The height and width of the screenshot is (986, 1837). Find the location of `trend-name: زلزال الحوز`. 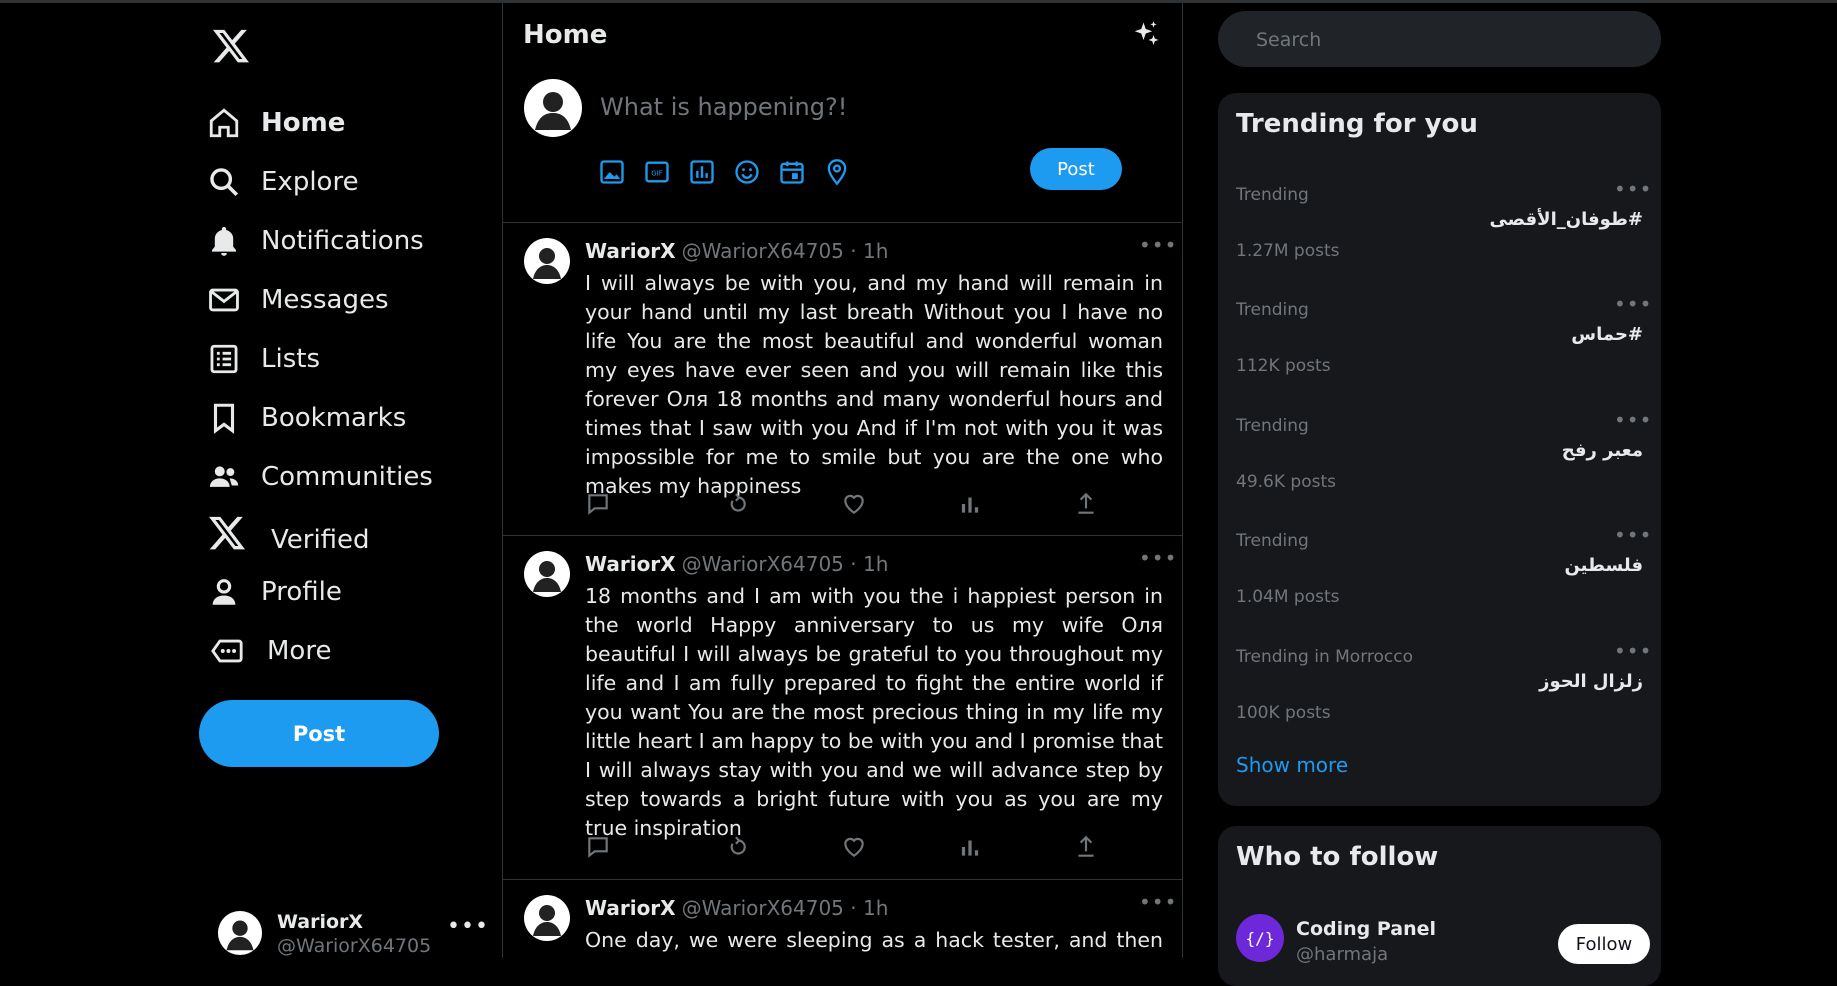

trend-name: زلزال الحوز is located at coordinates (1591, 681).